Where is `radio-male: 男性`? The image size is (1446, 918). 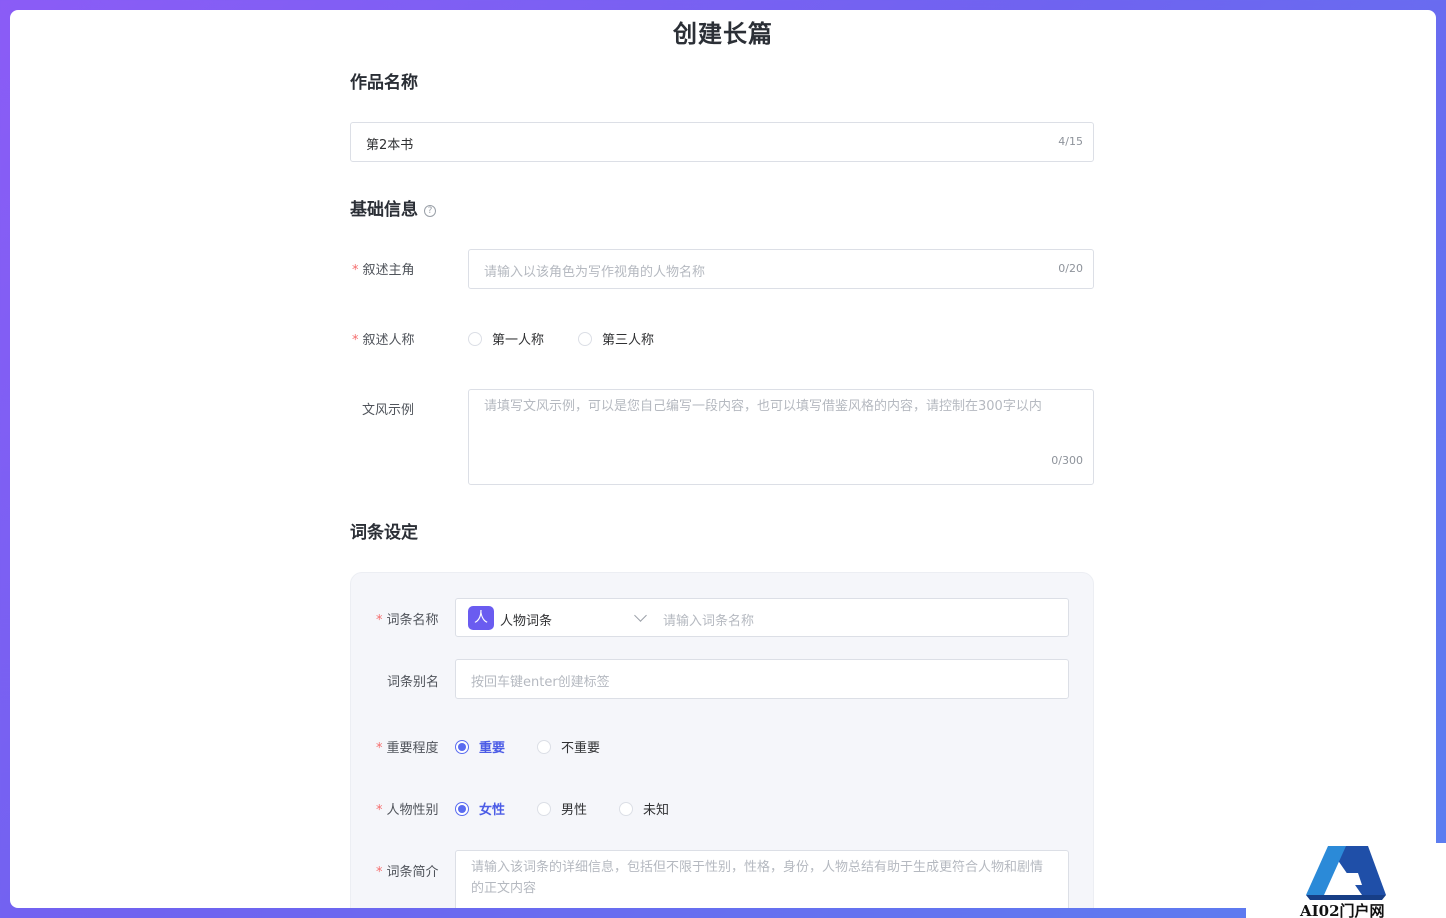 radio-male: 男性 is located at coordinates (562, 808).